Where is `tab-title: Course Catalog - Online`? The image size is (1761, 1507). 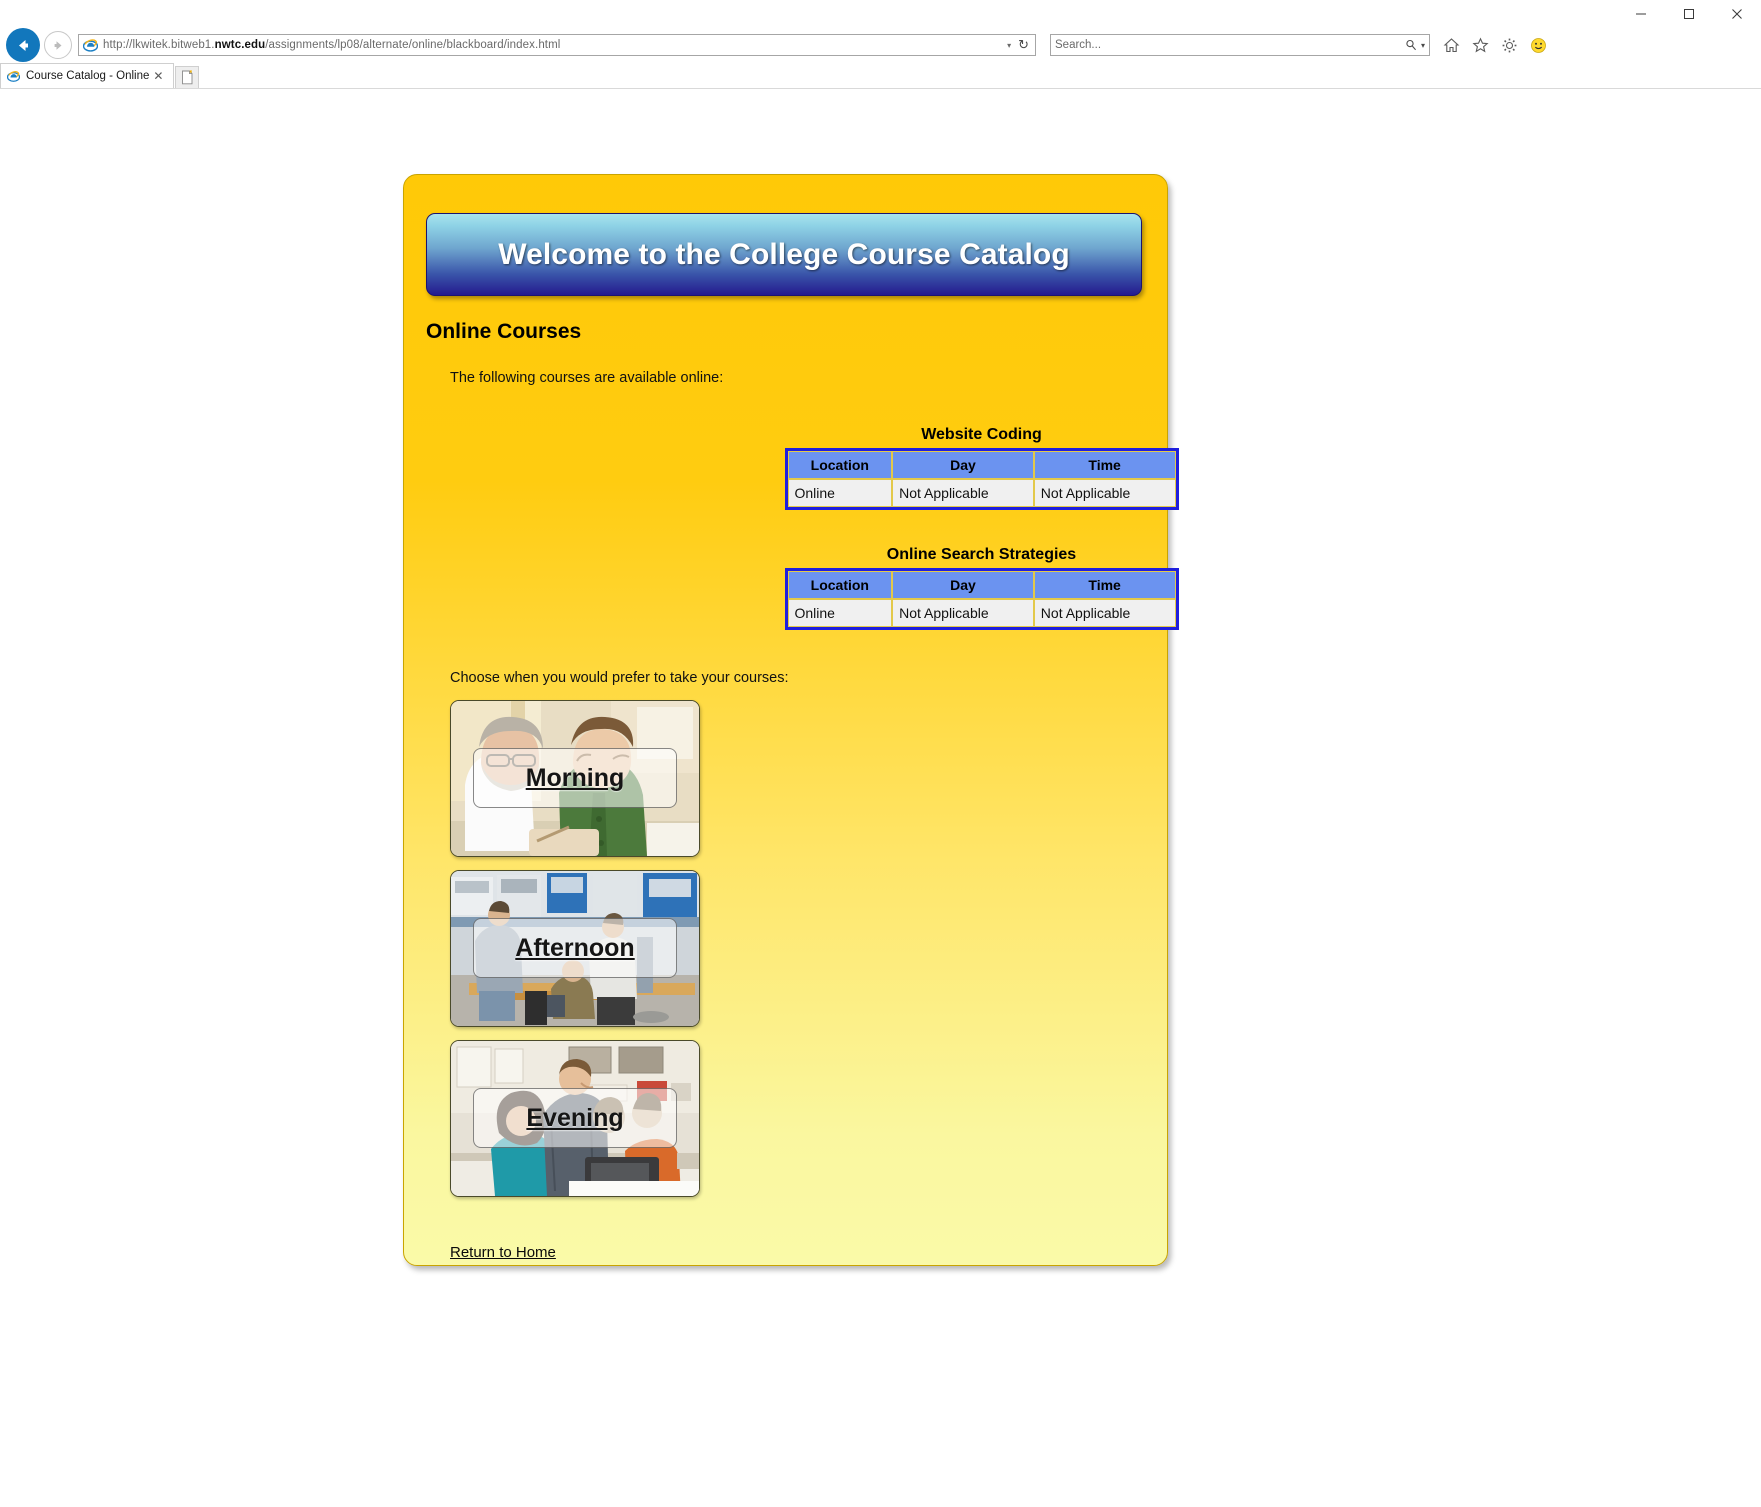
tab-title: Course Catalog - Online is located at coordinates (88, 76).